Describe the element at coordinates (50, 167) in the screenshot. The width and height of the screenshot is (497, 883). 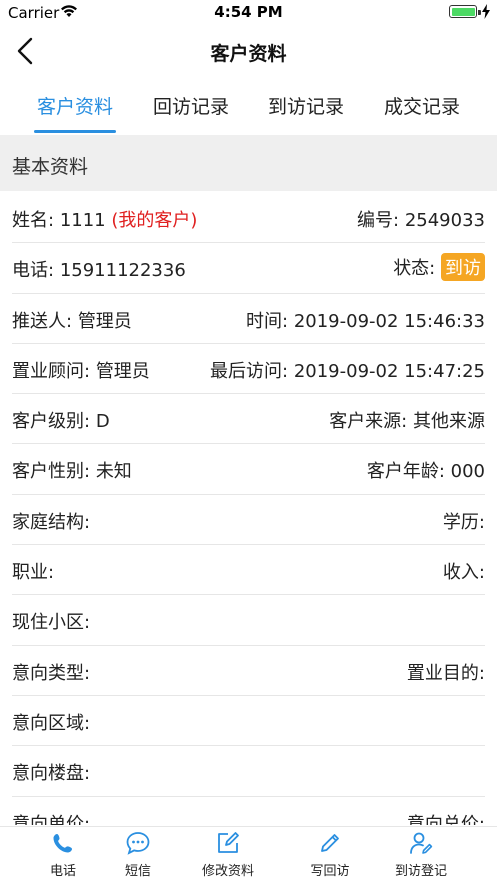
I see `section-title: 基本资料` at that location.